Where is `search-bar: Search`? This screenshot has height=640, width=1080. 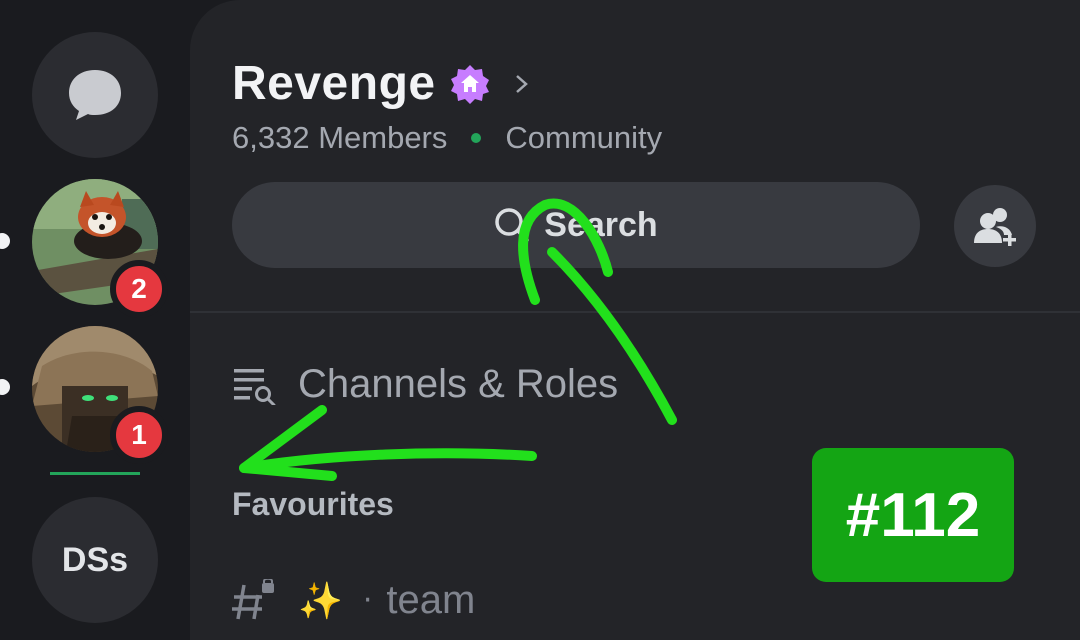
search-bar: Search is located at coordinates (576, 225).